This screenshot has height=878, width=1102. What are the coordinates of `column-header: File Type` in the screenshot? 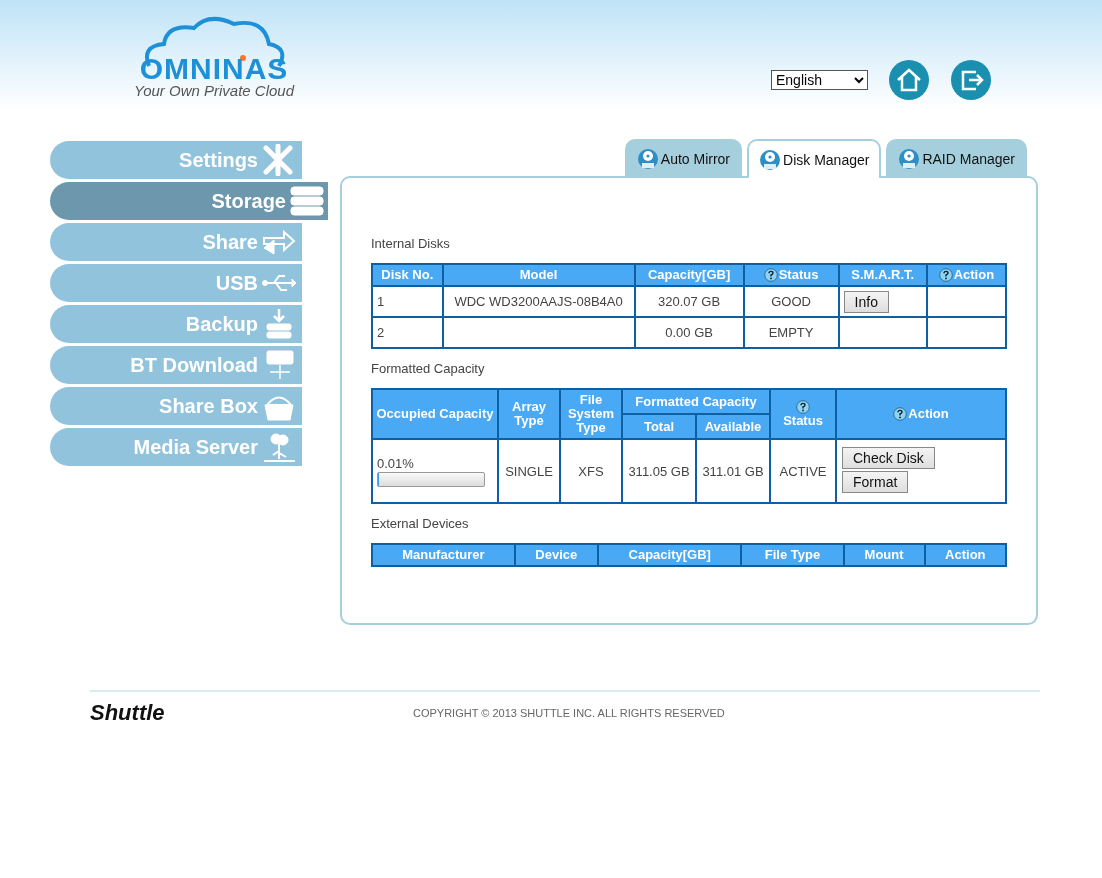 It's located at (792, 555).